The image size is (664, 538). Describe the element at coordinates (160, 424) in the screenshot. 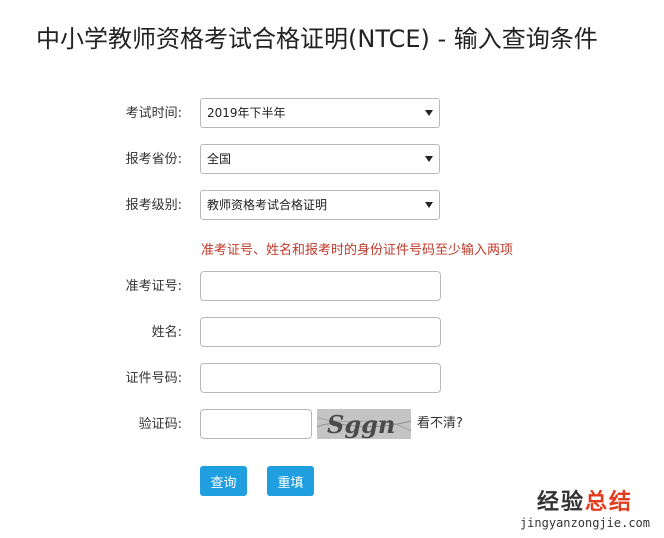

I see `captcha-label: 验证码:` at that location.